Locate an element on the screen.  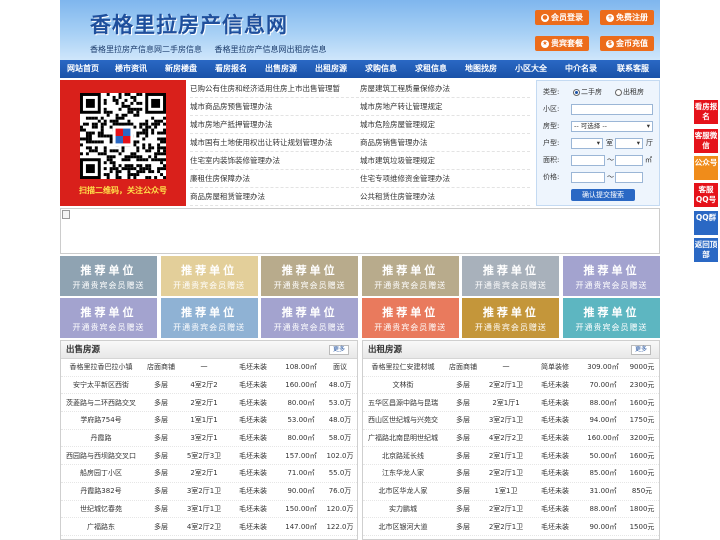
house-type-select: -- 可选择 -- ▾ is located at coordinates (612, 126).